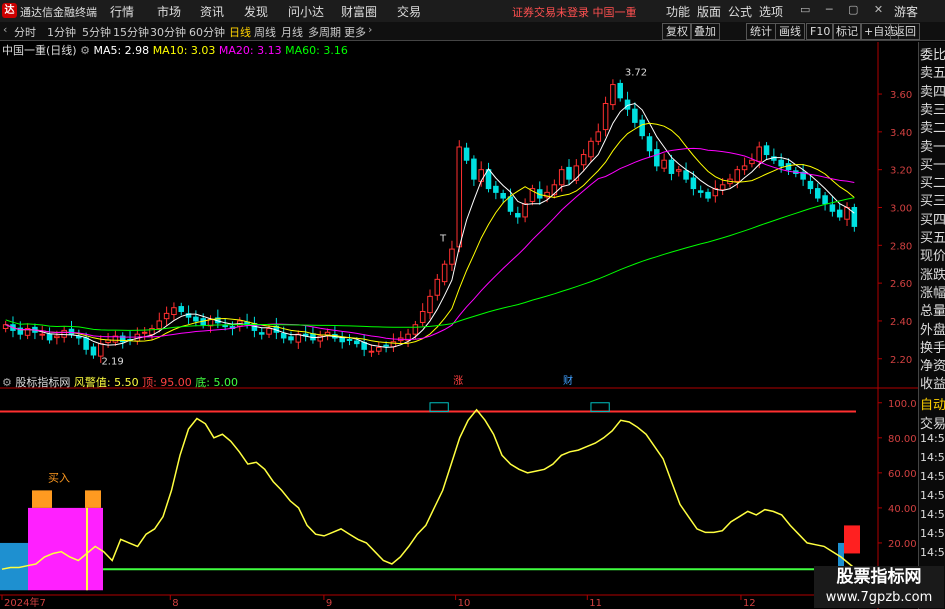 The width and height of the screenshot is (945, 609). Describe the element at coordinates (932, 330) in the screenshot. I see `sidebar-item: 外盘` at that location.